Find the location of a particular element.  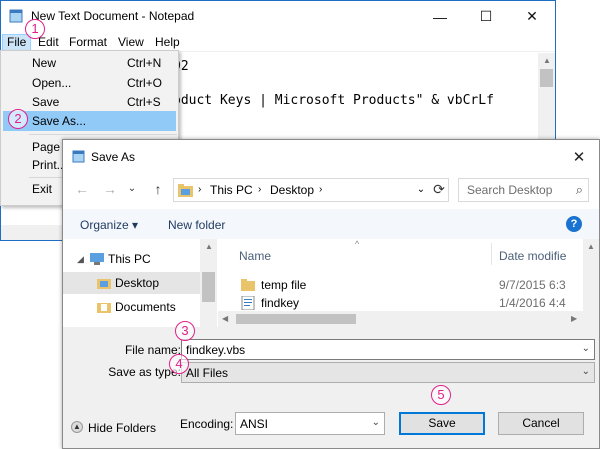

step-marker-4: 4 is located at coordinates (179, 364).